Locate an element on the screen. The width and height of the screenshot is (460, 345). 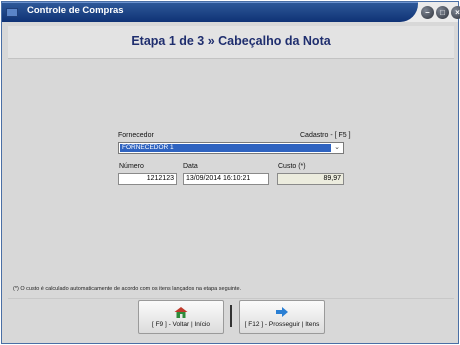
minimize-icon: – is located at coordinates (427, 12).